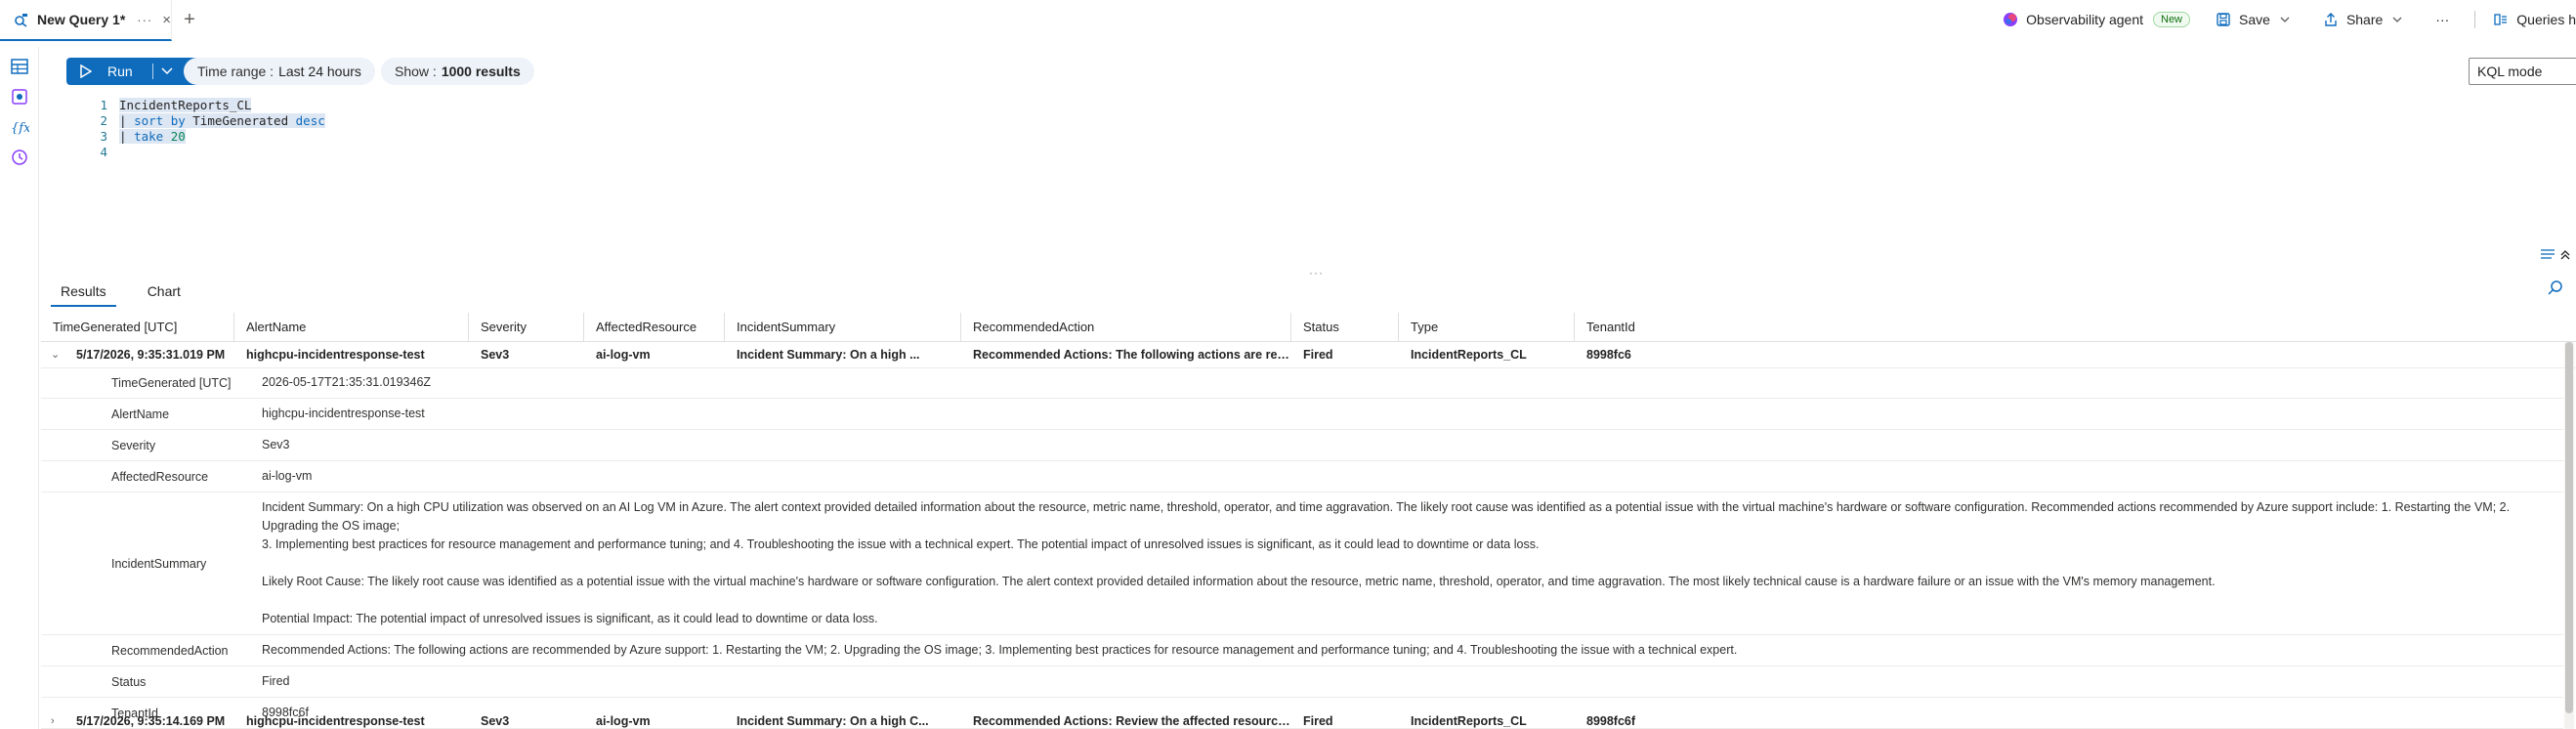  I want to click on tab-close-button: ×, so click(166, 20).